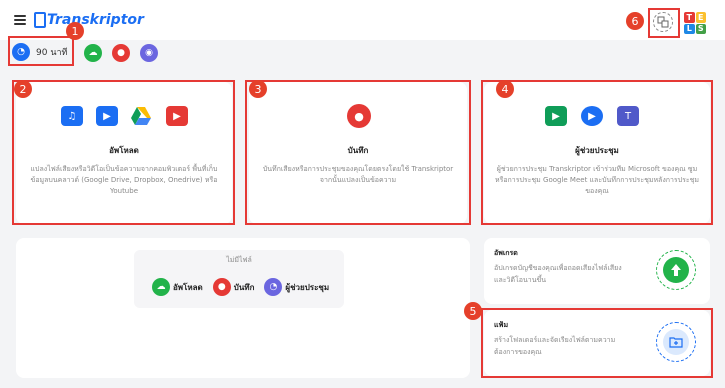  I want to click on upgrade-button, so click(676, 270).